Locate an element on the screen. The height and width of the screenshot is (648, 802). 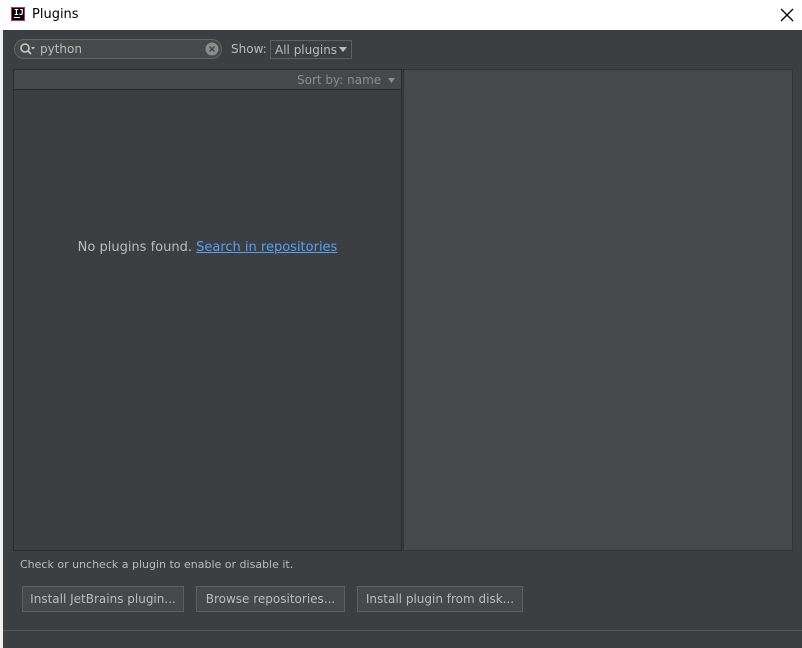
search-input is located at coordinates (120, 49).